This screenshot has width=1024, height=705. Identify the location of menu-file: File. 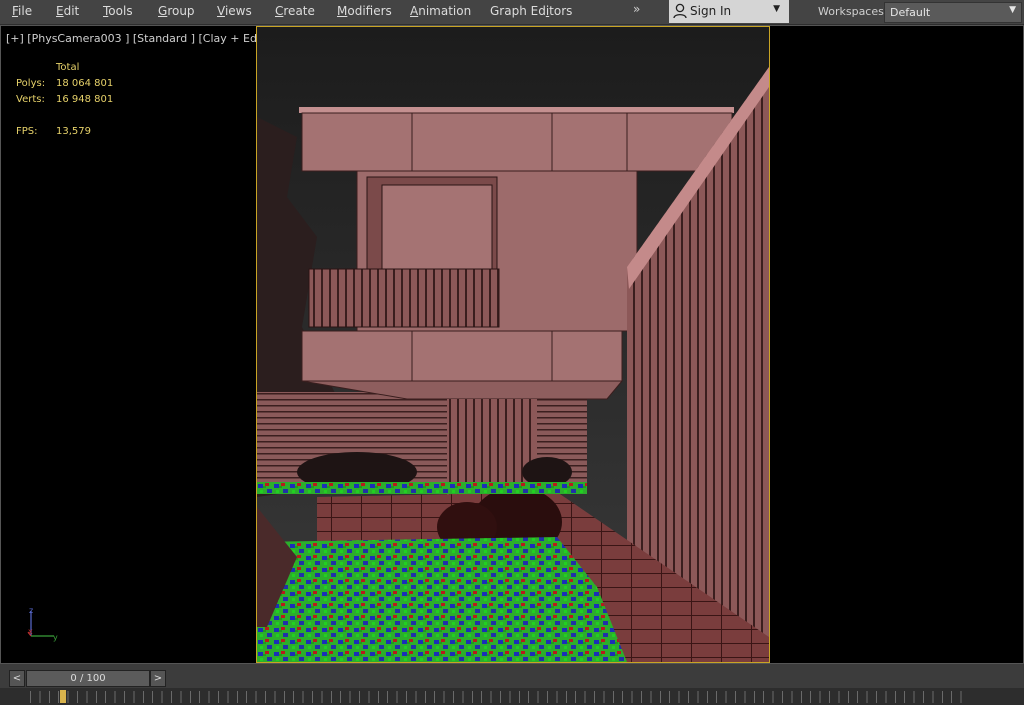
(22, 11).